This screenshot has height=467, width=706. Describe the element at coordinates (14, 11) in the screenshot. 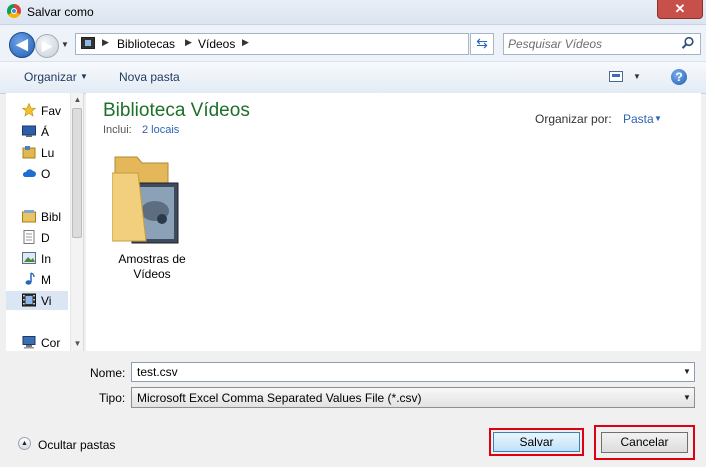

I see `chrome-app-icon` at that location.